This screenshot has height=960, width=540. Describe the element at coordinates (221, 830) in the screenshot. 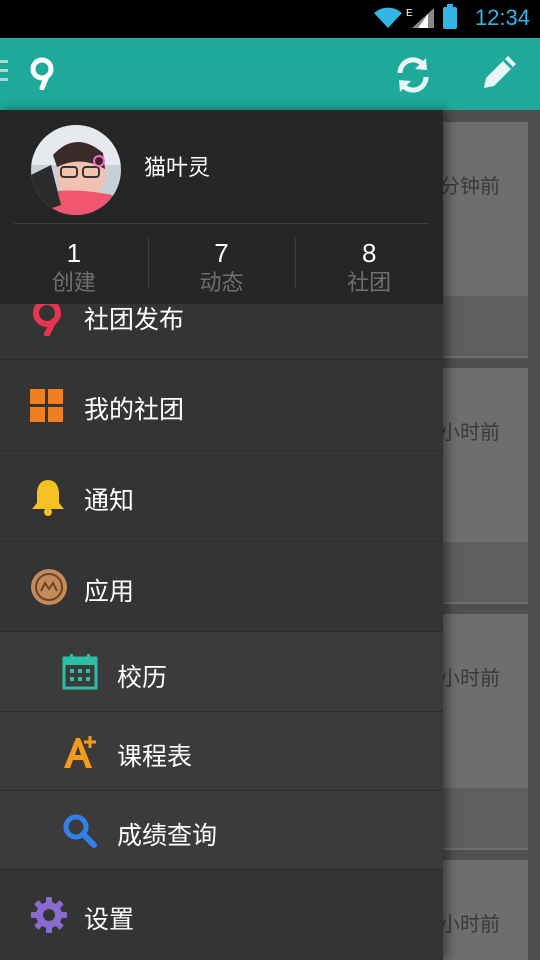

I see `menu-item-grades: 成绩查询` at that location.